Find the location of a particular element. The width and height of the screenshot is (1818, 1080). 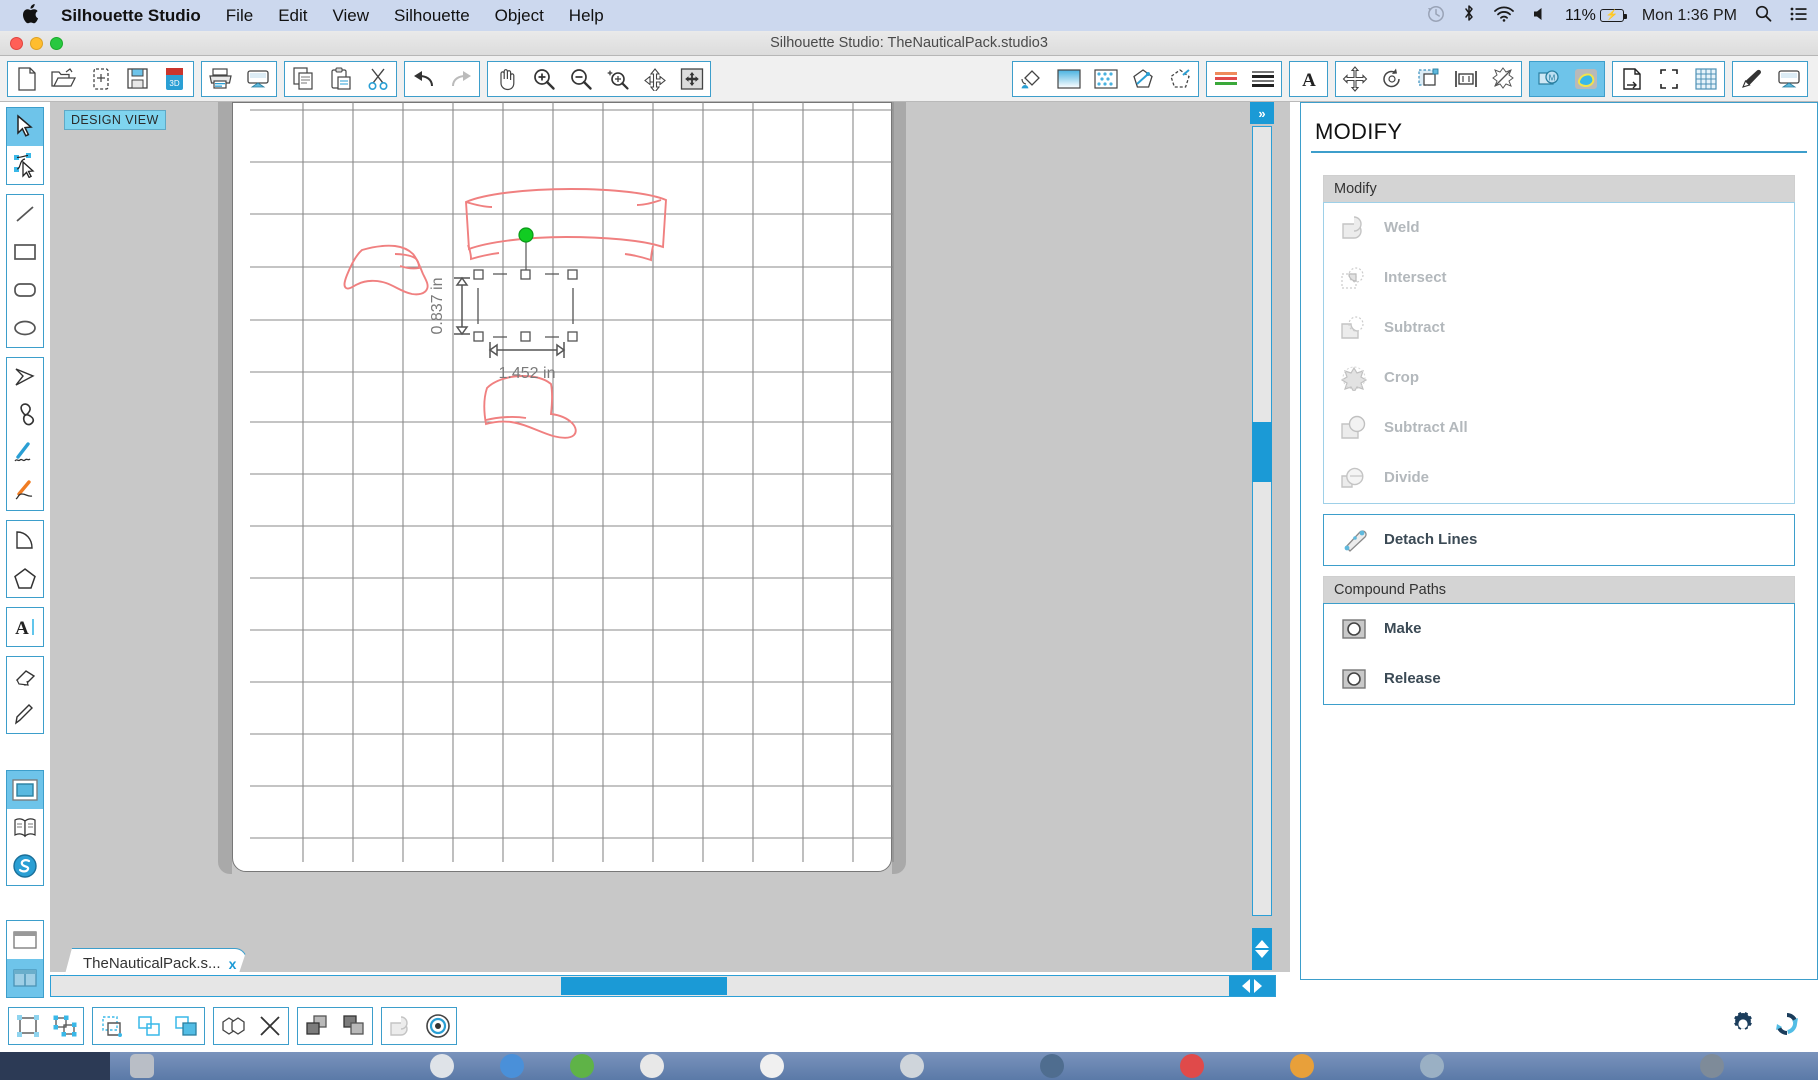

ungroup-button is located at coordinates (64, 1026).